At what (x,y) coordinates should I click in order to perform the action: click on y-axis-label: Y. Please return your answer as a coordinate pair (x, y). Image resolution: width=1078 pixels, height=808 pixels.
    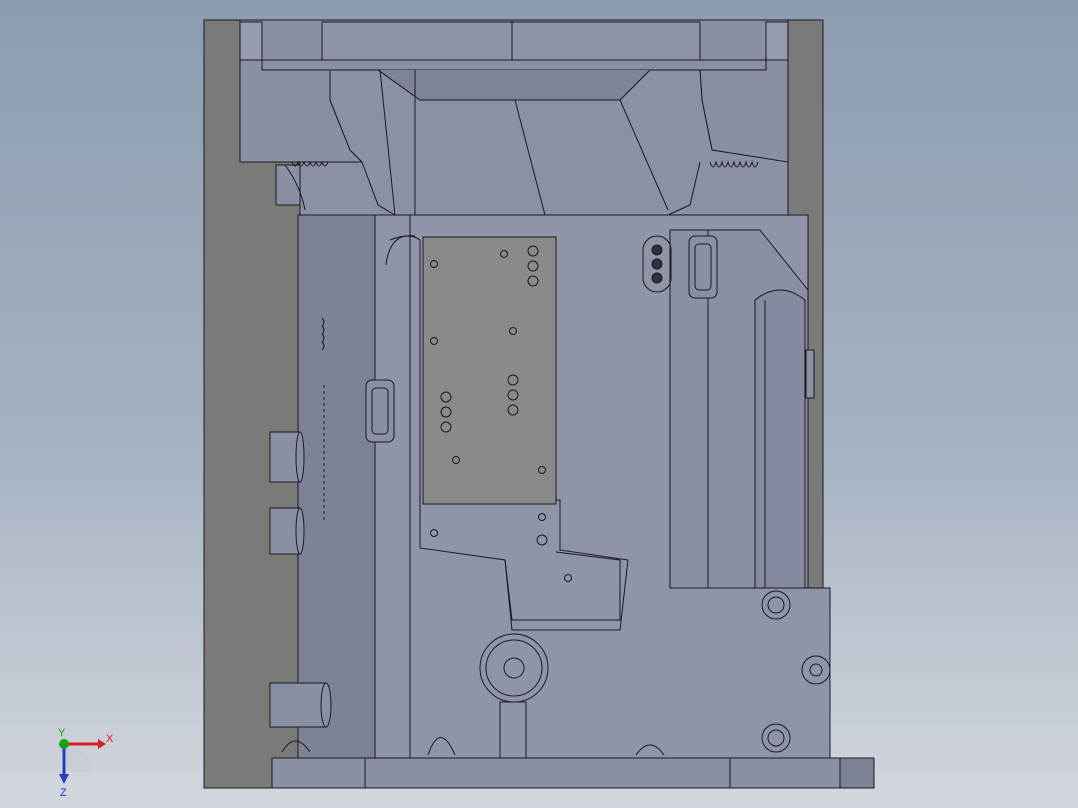
    Looking at the image, I should click on (62, 733).